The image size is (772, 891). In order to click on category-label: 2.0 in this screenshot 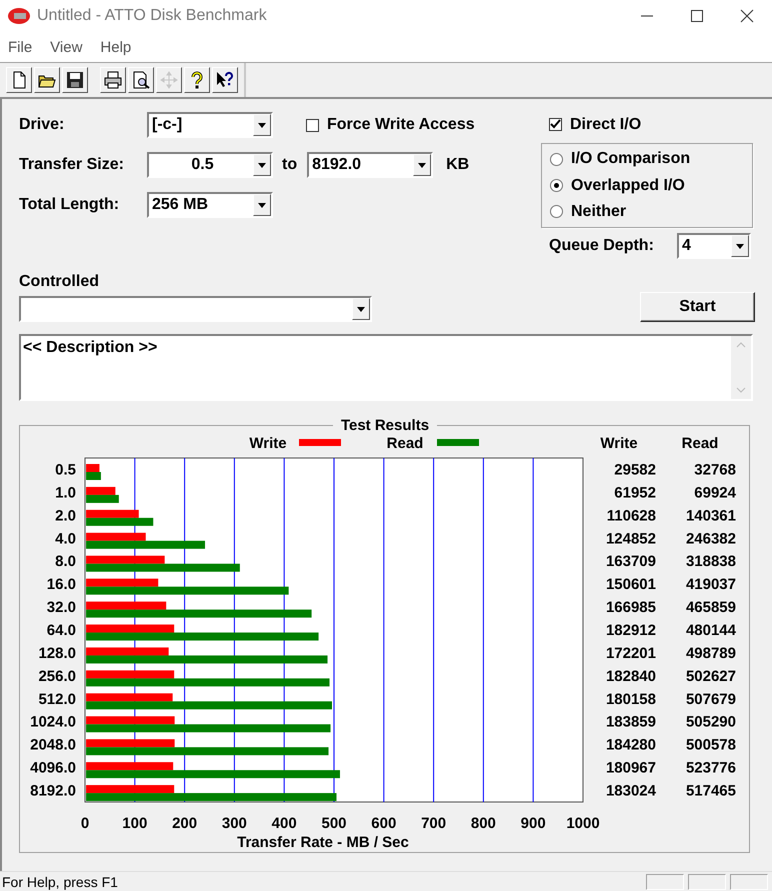, I will do `click(65, 515)`.